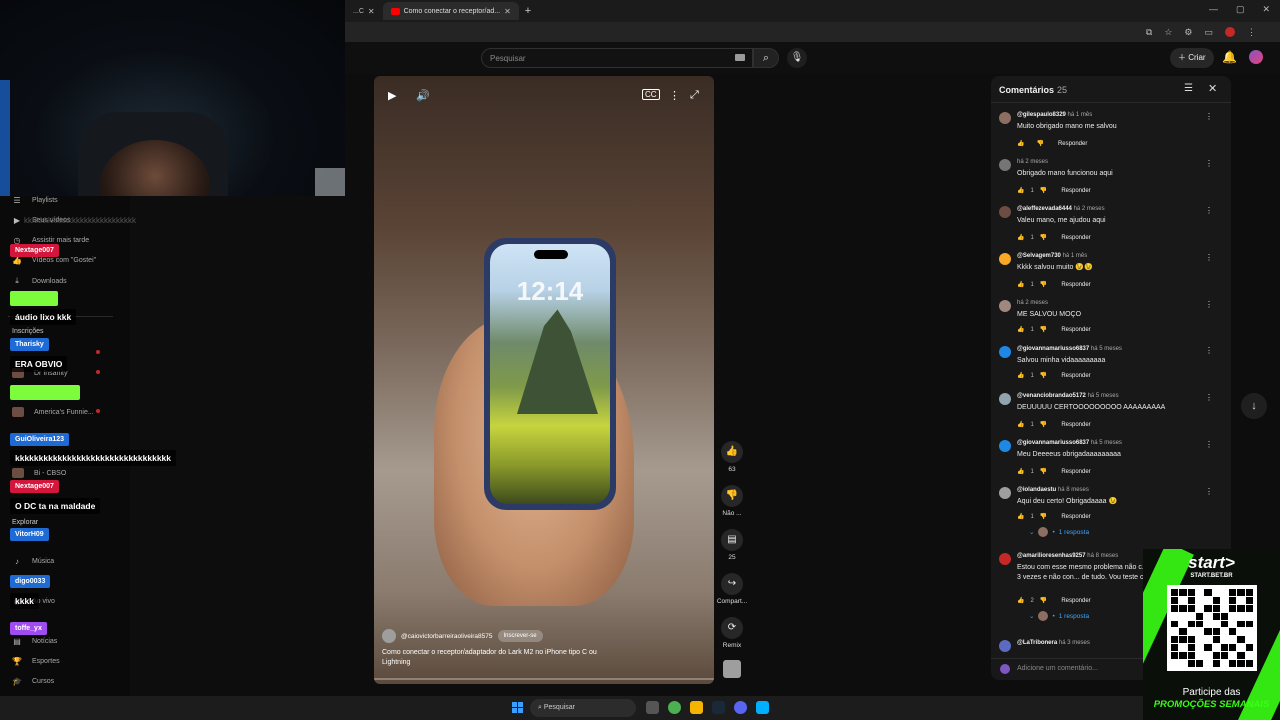 The width and height of the screenshot is (1280, 720). I want to click on progress-bar, so click(544, 679).